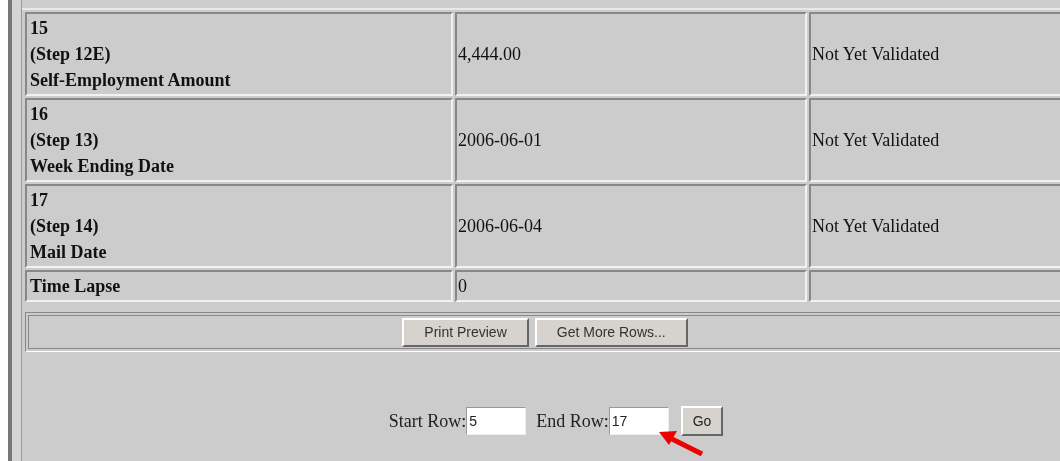 This screenshot has height=461, width=1060. Describe the element at coordinates (681, 443) in the screenshot. I see `arrow-icon` at that location.